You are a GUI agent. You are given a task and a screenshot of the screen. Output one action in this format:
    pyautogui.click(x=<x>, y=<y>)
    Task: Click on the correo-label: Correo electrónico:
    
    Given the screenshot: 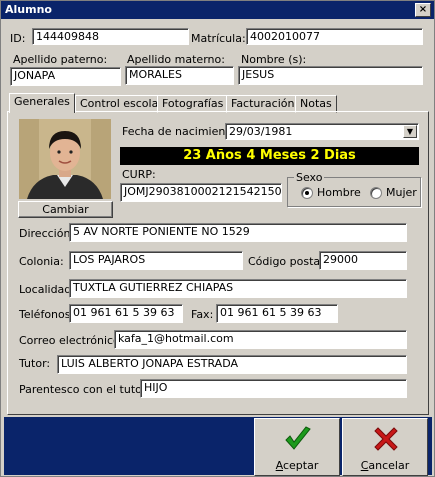 What is the action you would take?
    pyautogui.click(x=71, y=340)
    